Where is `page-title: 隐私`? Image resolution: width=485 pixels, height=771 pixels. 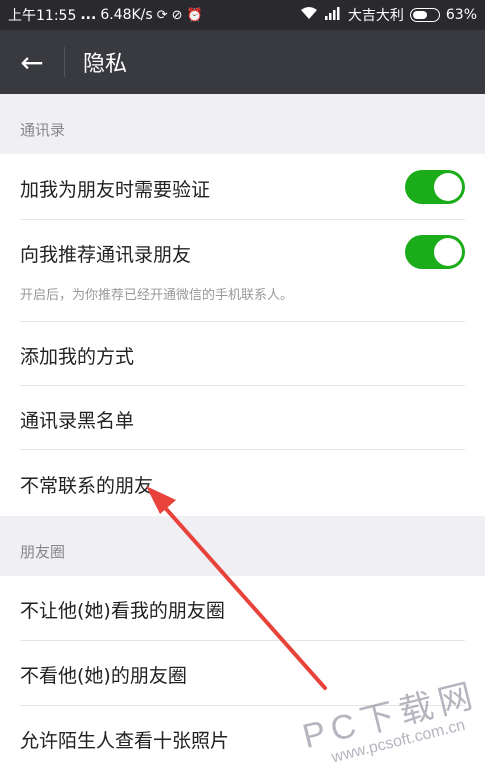 page-title: 隐私 is located at coordinates (105, 64).